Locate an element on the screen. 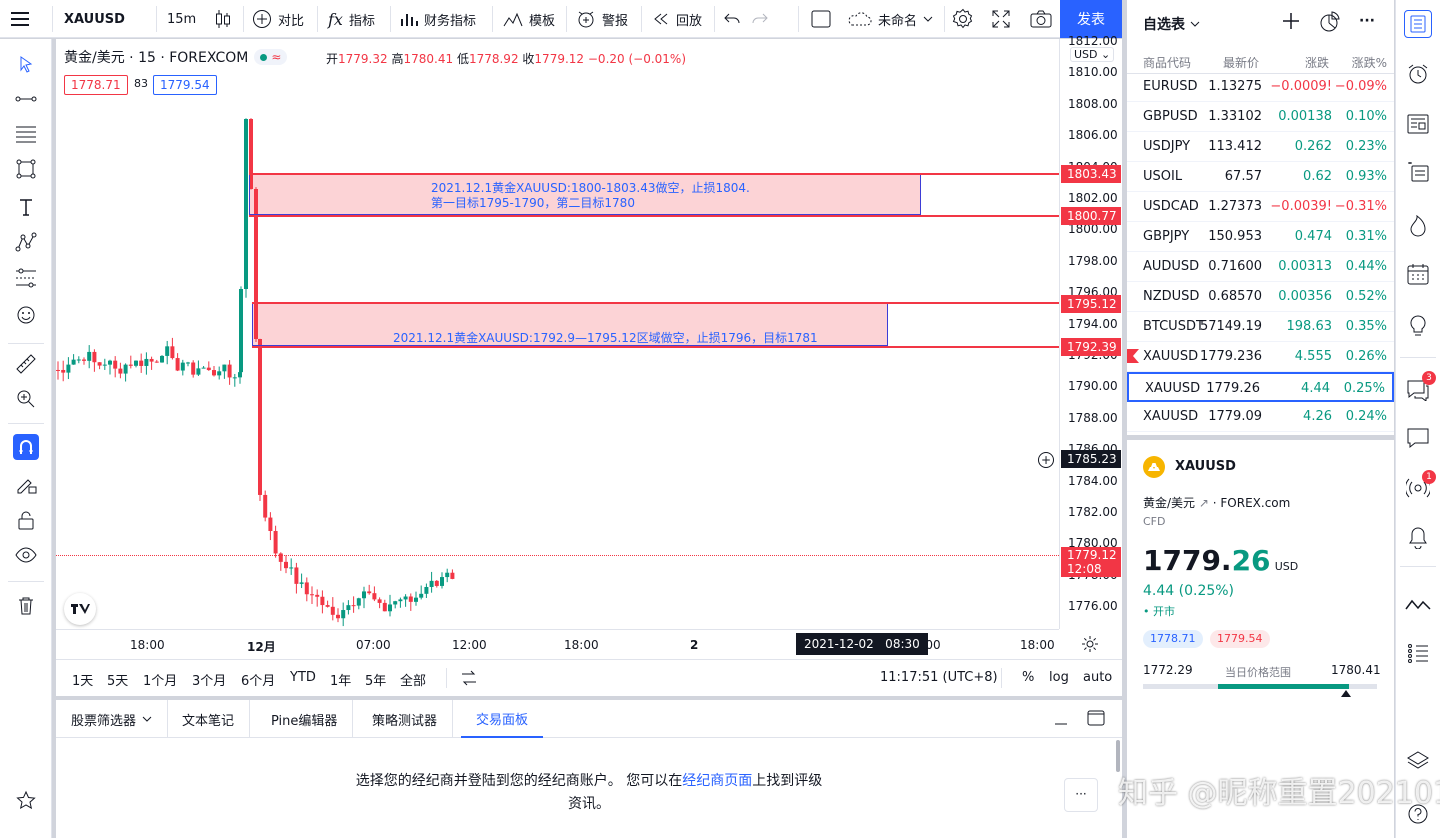 This screenshot has height=838, width=1440. range-1m-button: 1个月 is located at coordinates (160, 679).